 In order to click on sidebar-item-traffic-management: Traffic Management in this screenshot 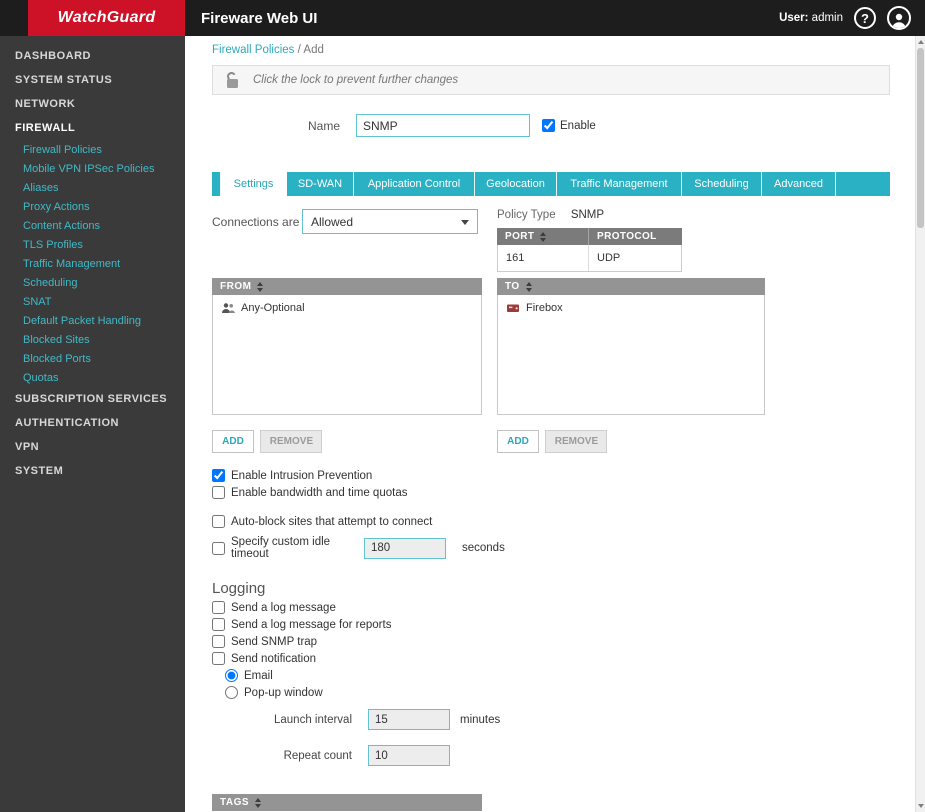, I will do `click(92, 263)`.